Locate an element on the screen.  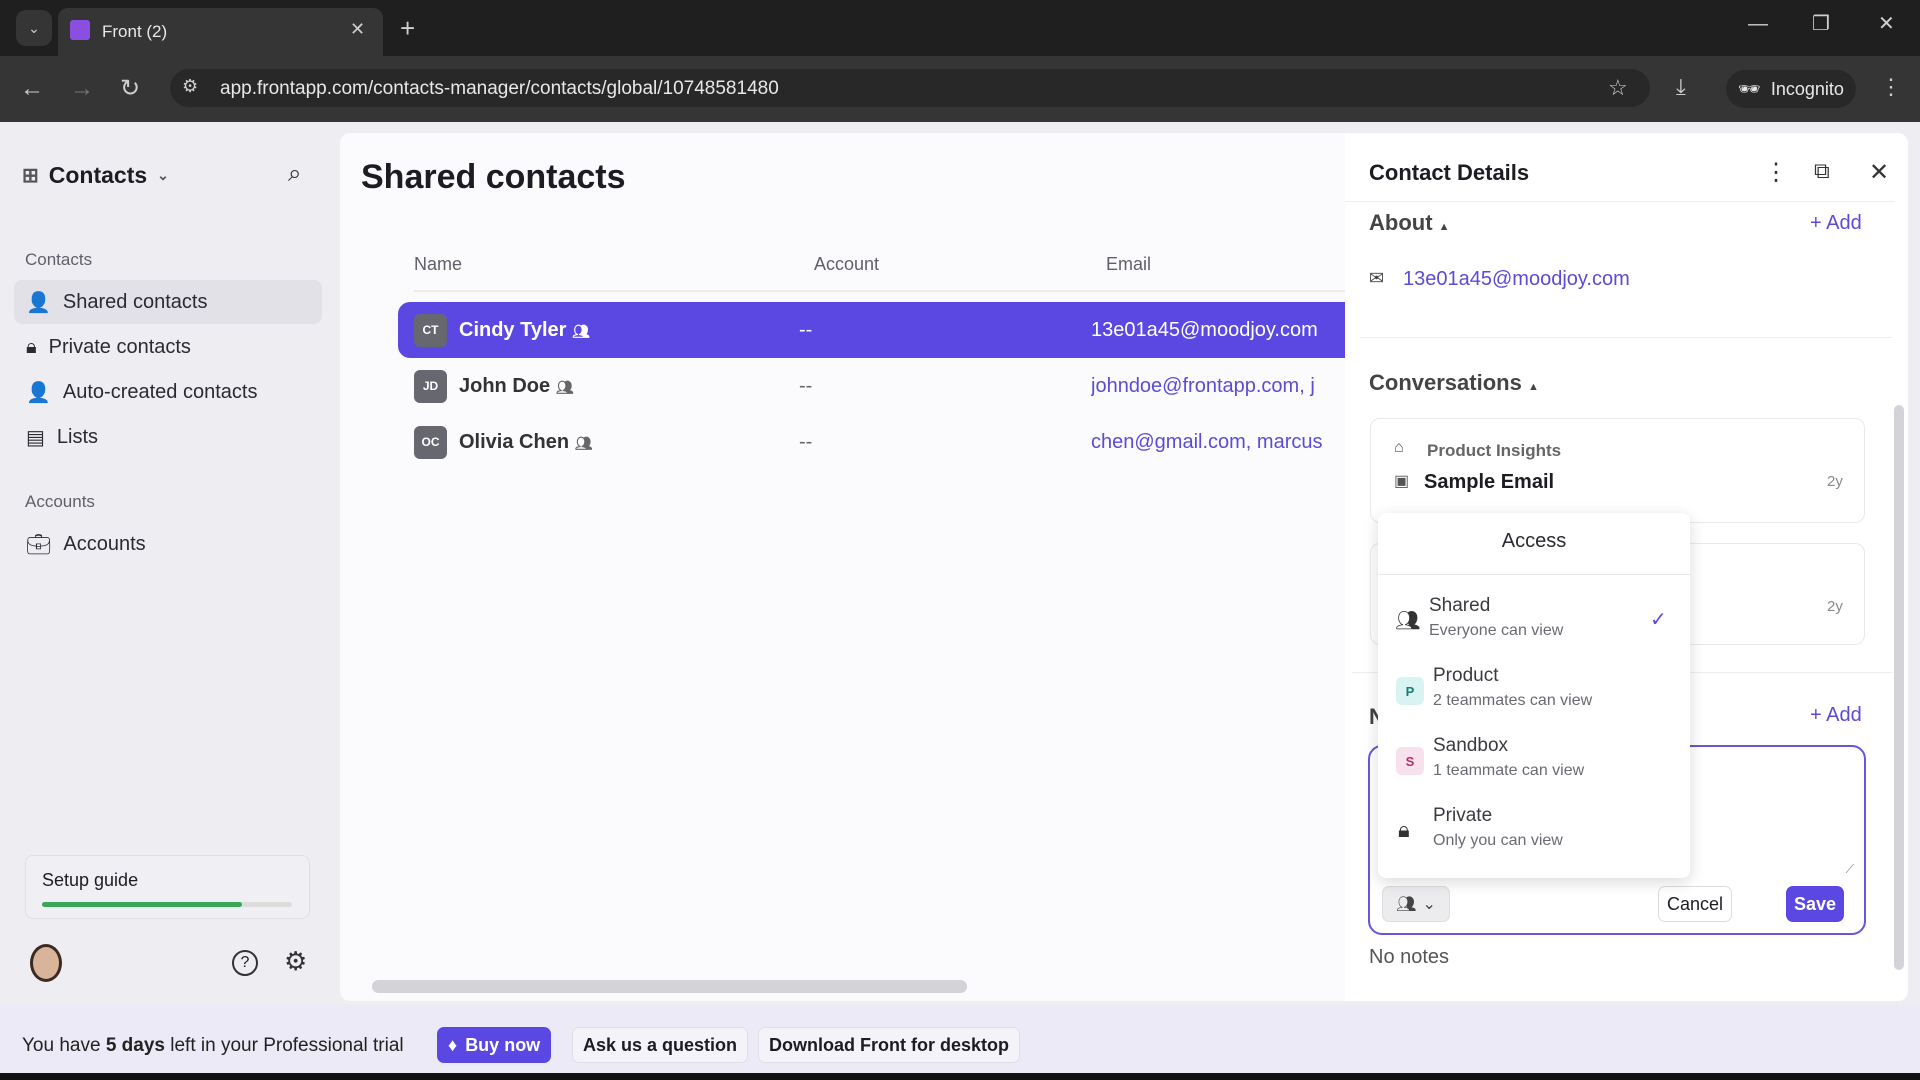
new-tab-icon: + is located at coordinates (407, 28).